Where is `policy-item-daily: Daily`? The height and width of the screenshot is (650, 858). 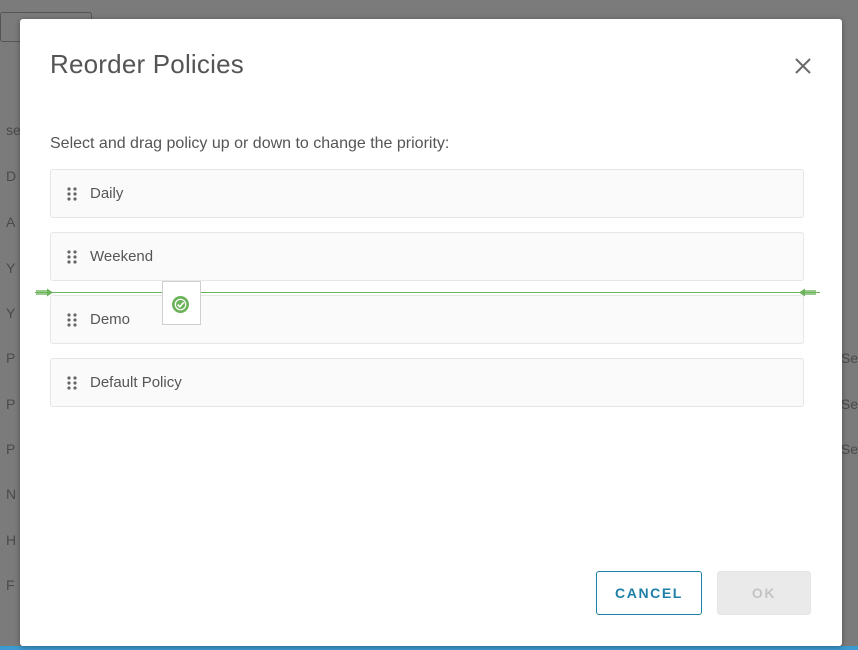 policy-item-daily: Daily is located at coordinates (427, 193).